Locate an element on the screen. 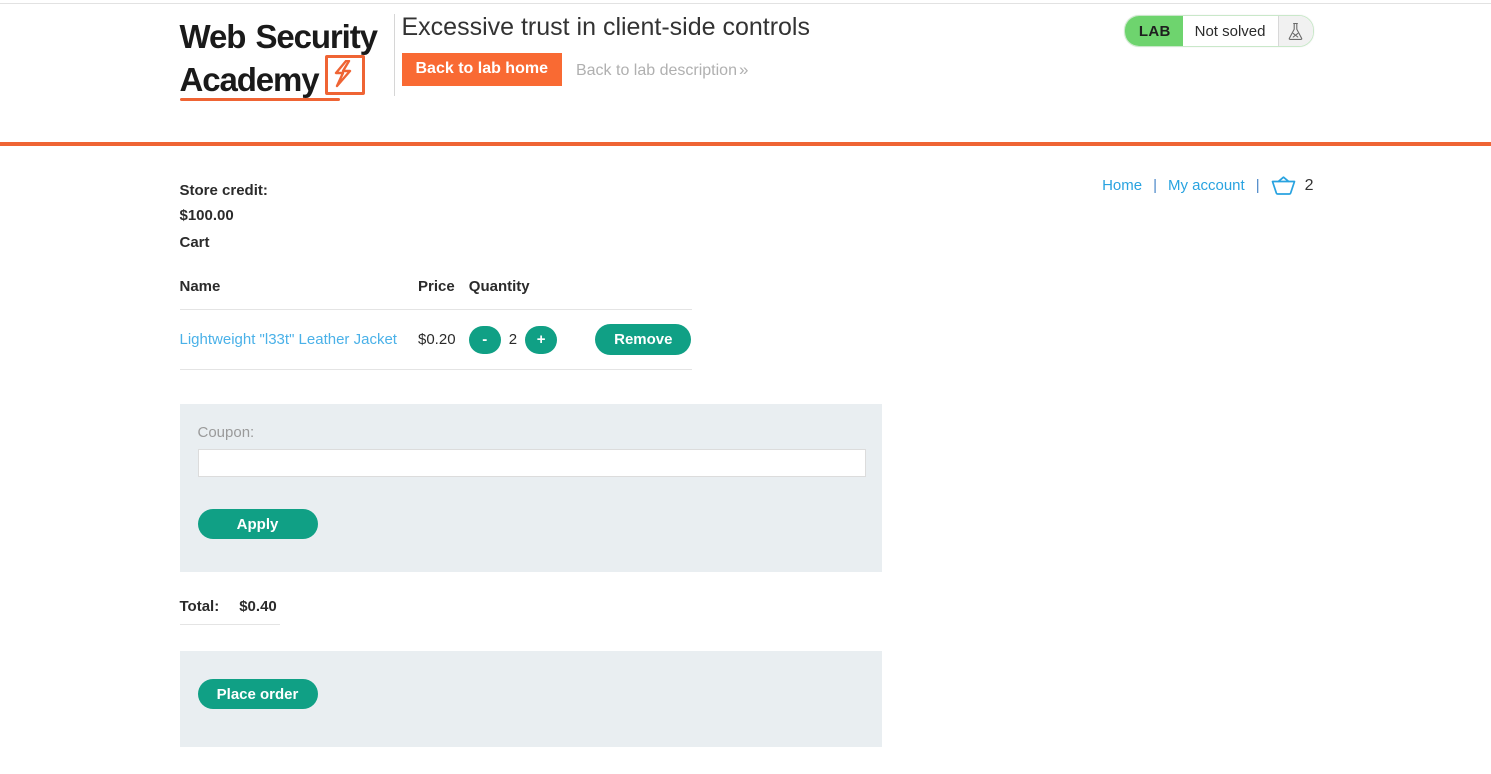 Image resolution: width=1491 pixels, height=774 pixels. place-order-panel: Place order is located at coordinates (530, 699).